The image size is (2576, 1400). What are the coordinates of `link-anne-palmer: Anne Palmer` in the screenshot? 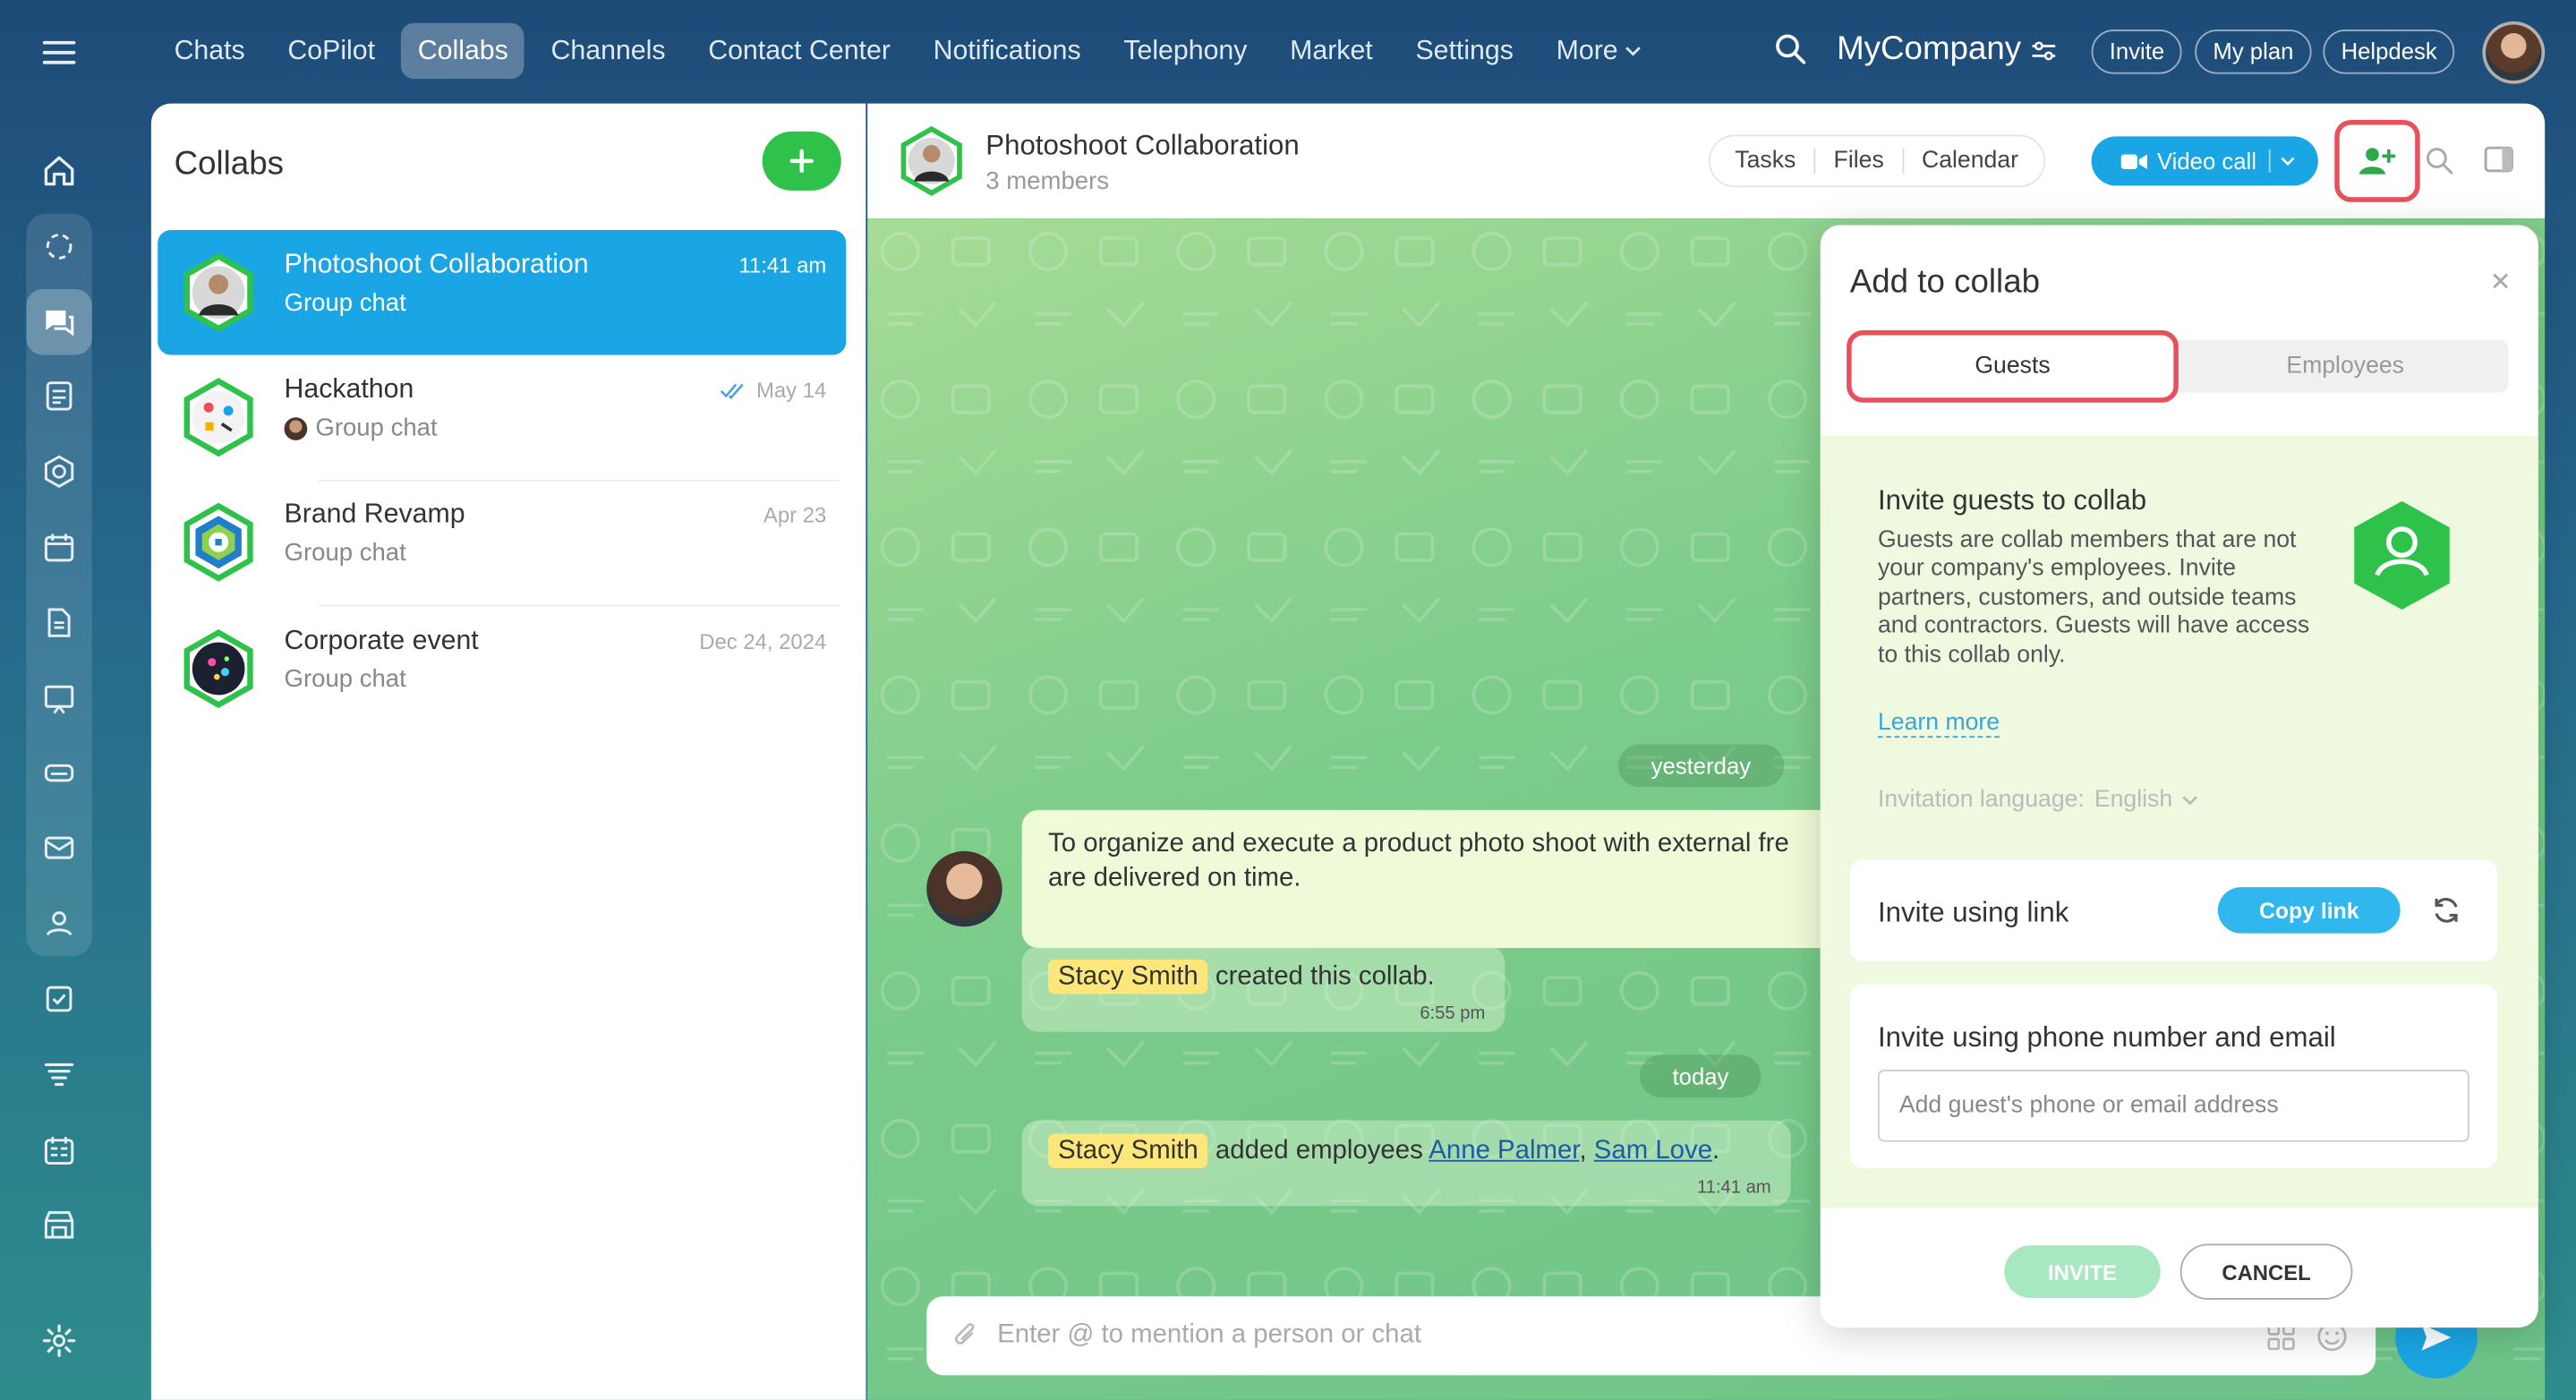 It's located at (1504, 1151).